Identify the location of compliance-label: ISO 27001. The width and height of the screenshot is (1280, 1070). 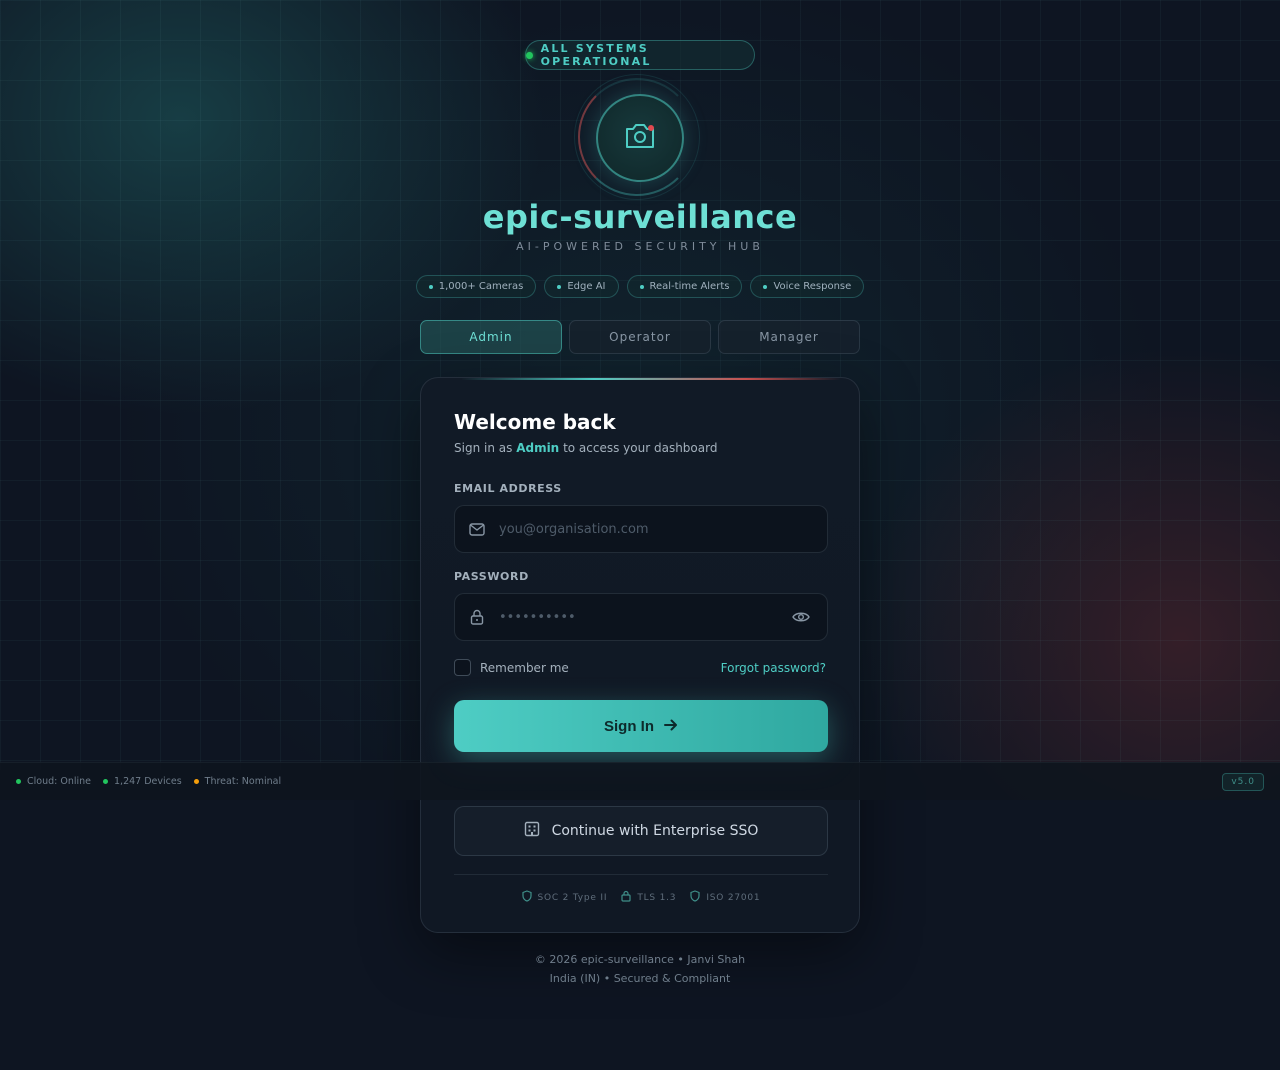
(733, 897).